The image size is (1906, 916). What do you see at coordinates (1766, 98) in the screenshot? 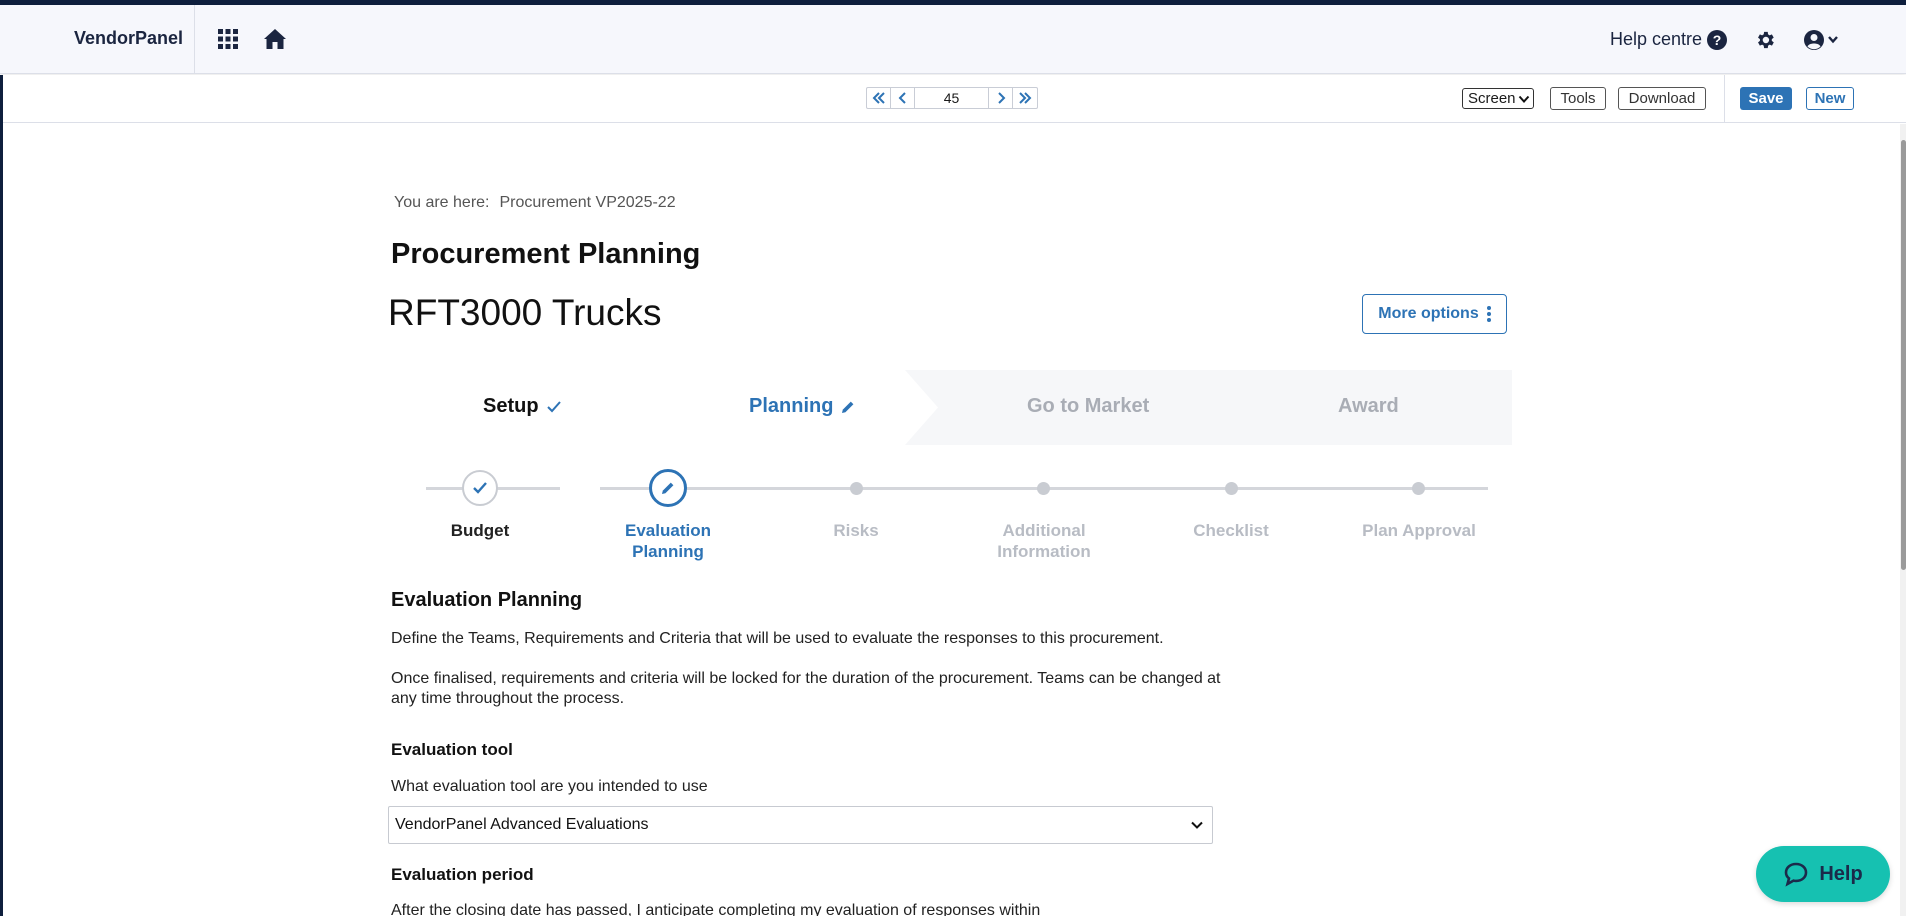
I see `save-button: Save` at bounding box center [1766, 98].